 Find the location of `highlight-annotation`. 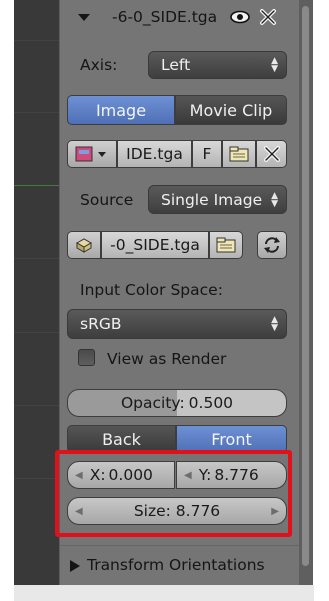

highlight-annotation is located at coordinates (173, 493).